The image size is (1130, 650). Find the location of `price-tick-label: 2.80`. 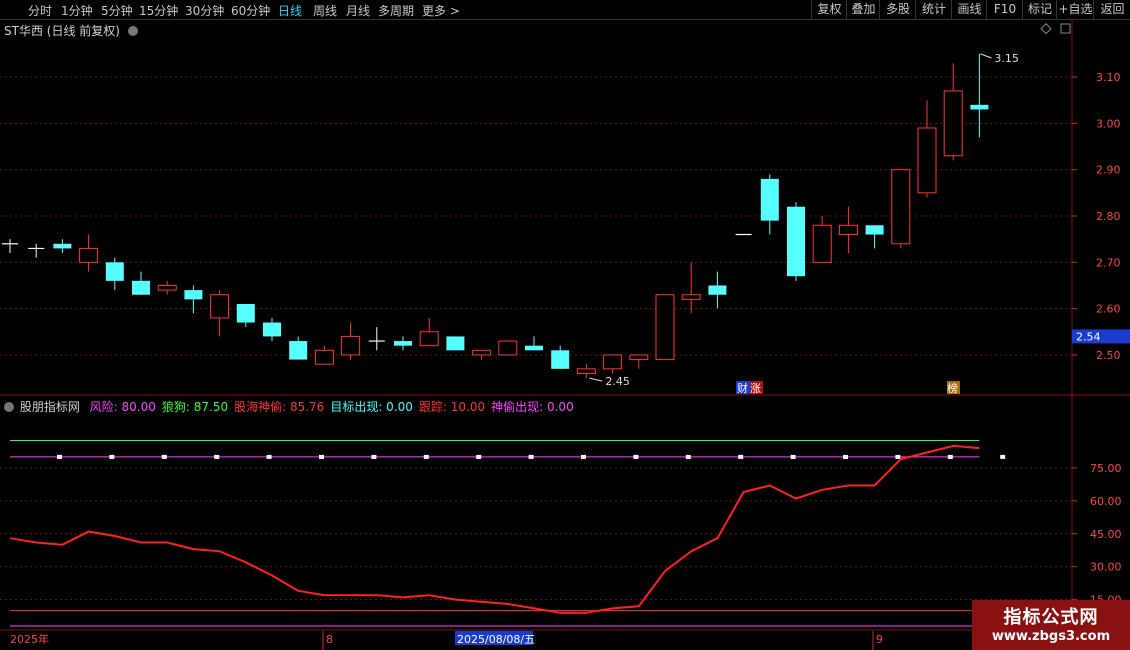

price-tick-label: 2.80 is located at coordinates (1108, 216).